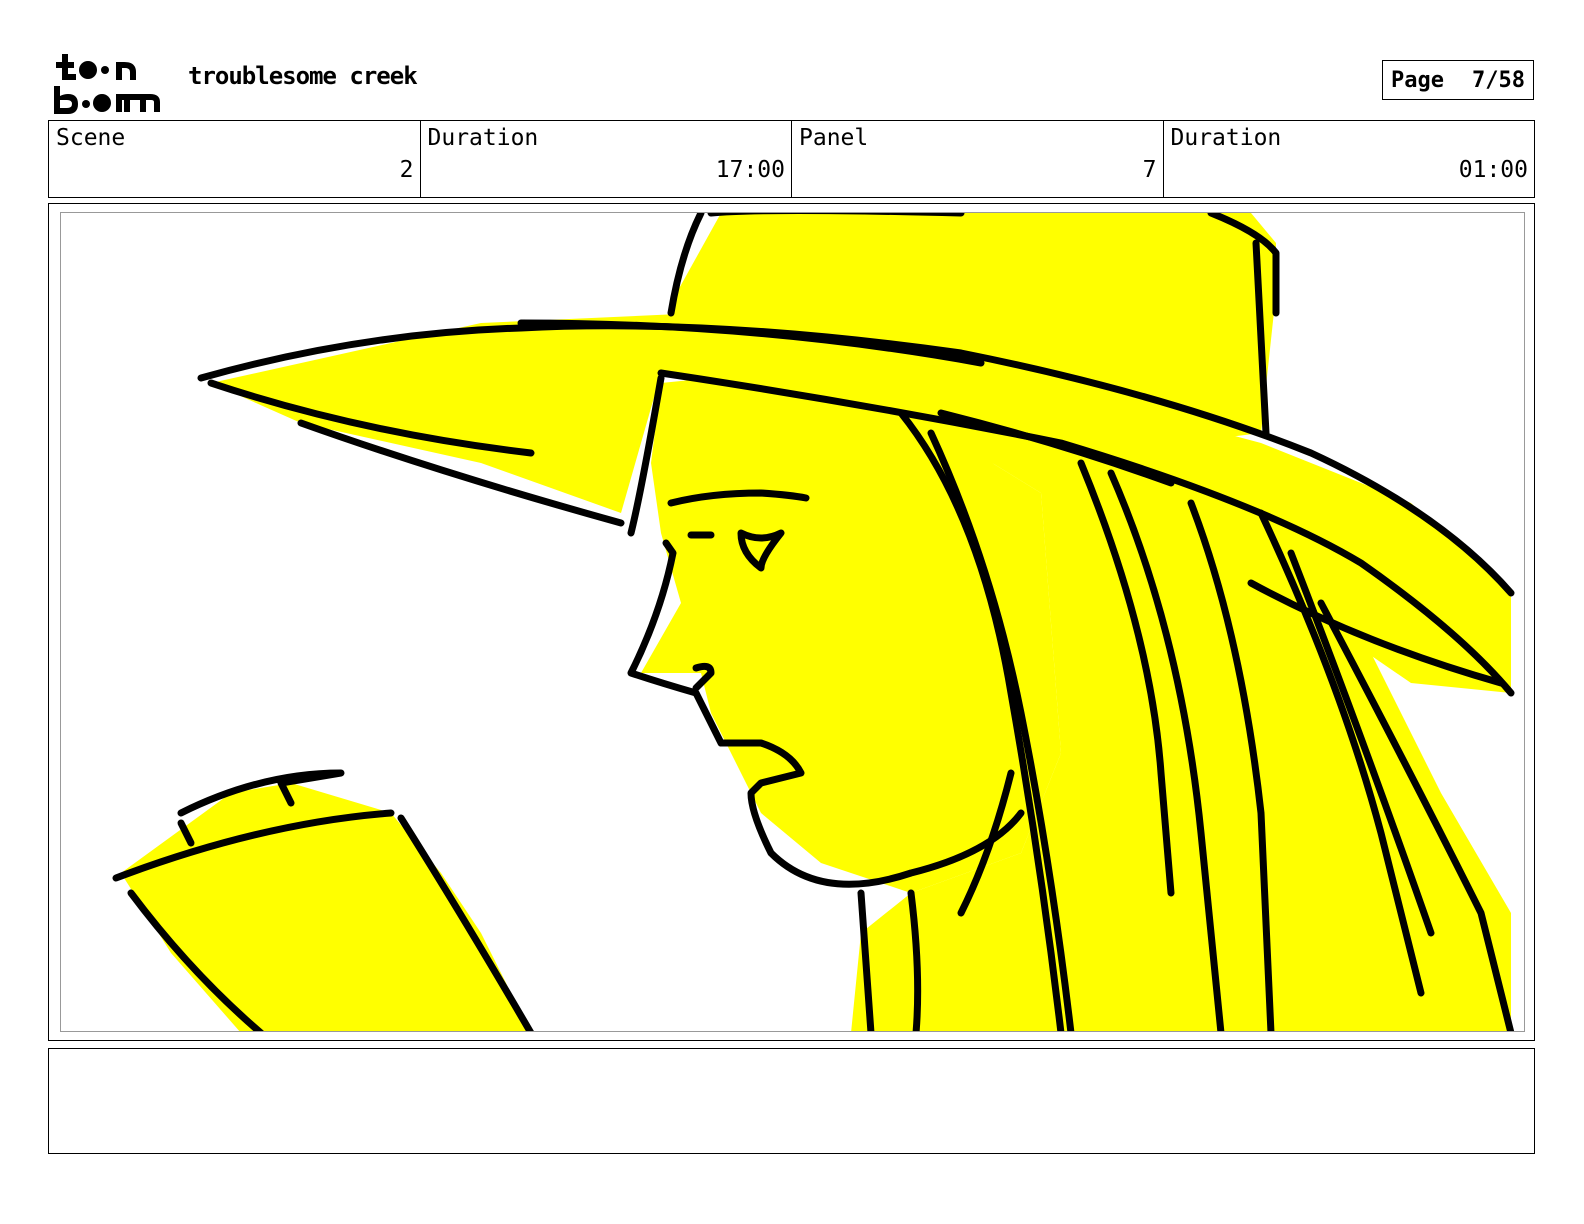 The image size is (1584, 1224). Describe the element at coordinates (1226, 138) in the screenshot. I see `panel-duration-label: Duration` at that location.